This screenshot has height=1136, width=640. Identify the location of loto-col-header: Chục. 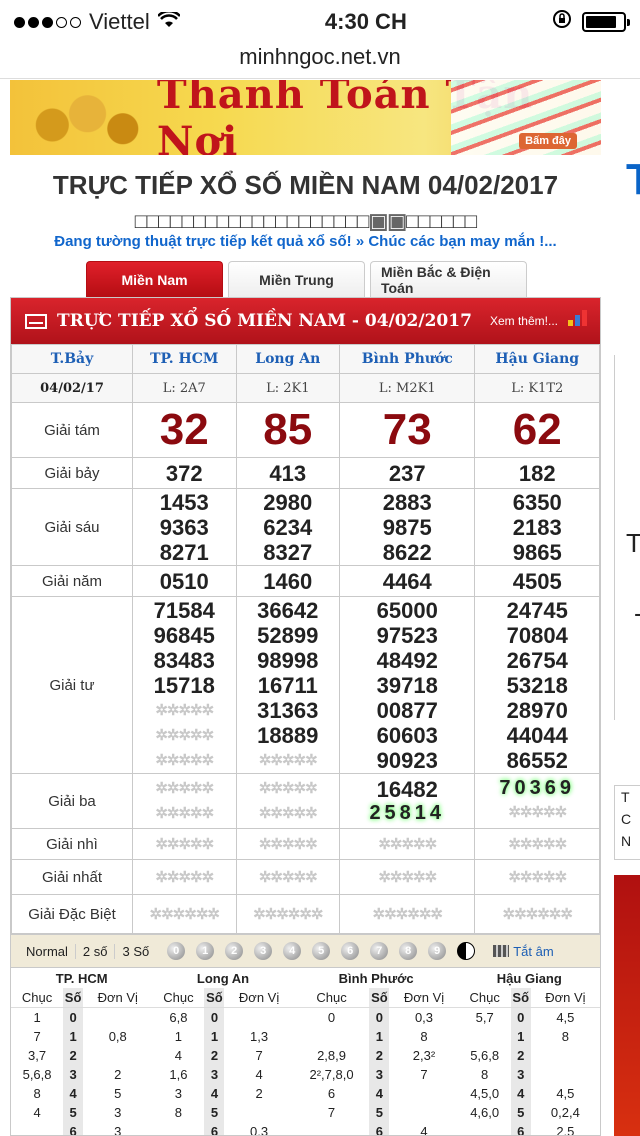
(178, 998).